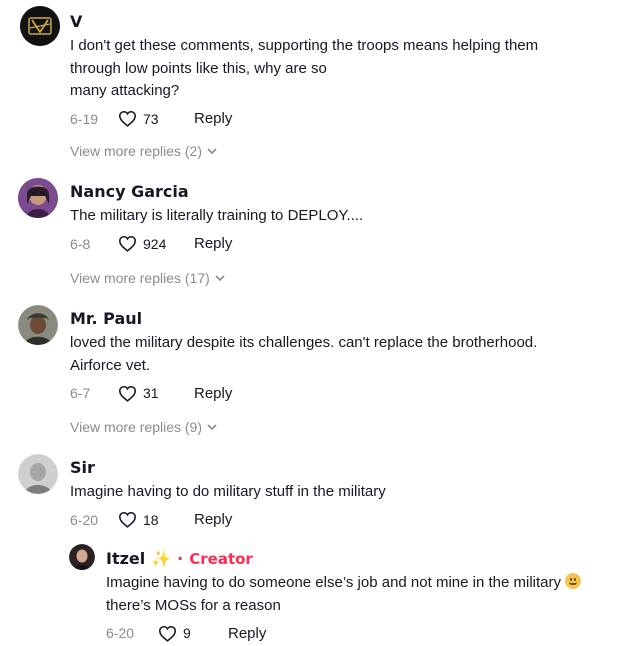 Image resolution: width=626 pixels, height=646 pixels. I want to click on comment-date: 6-20, so click(84, 519).